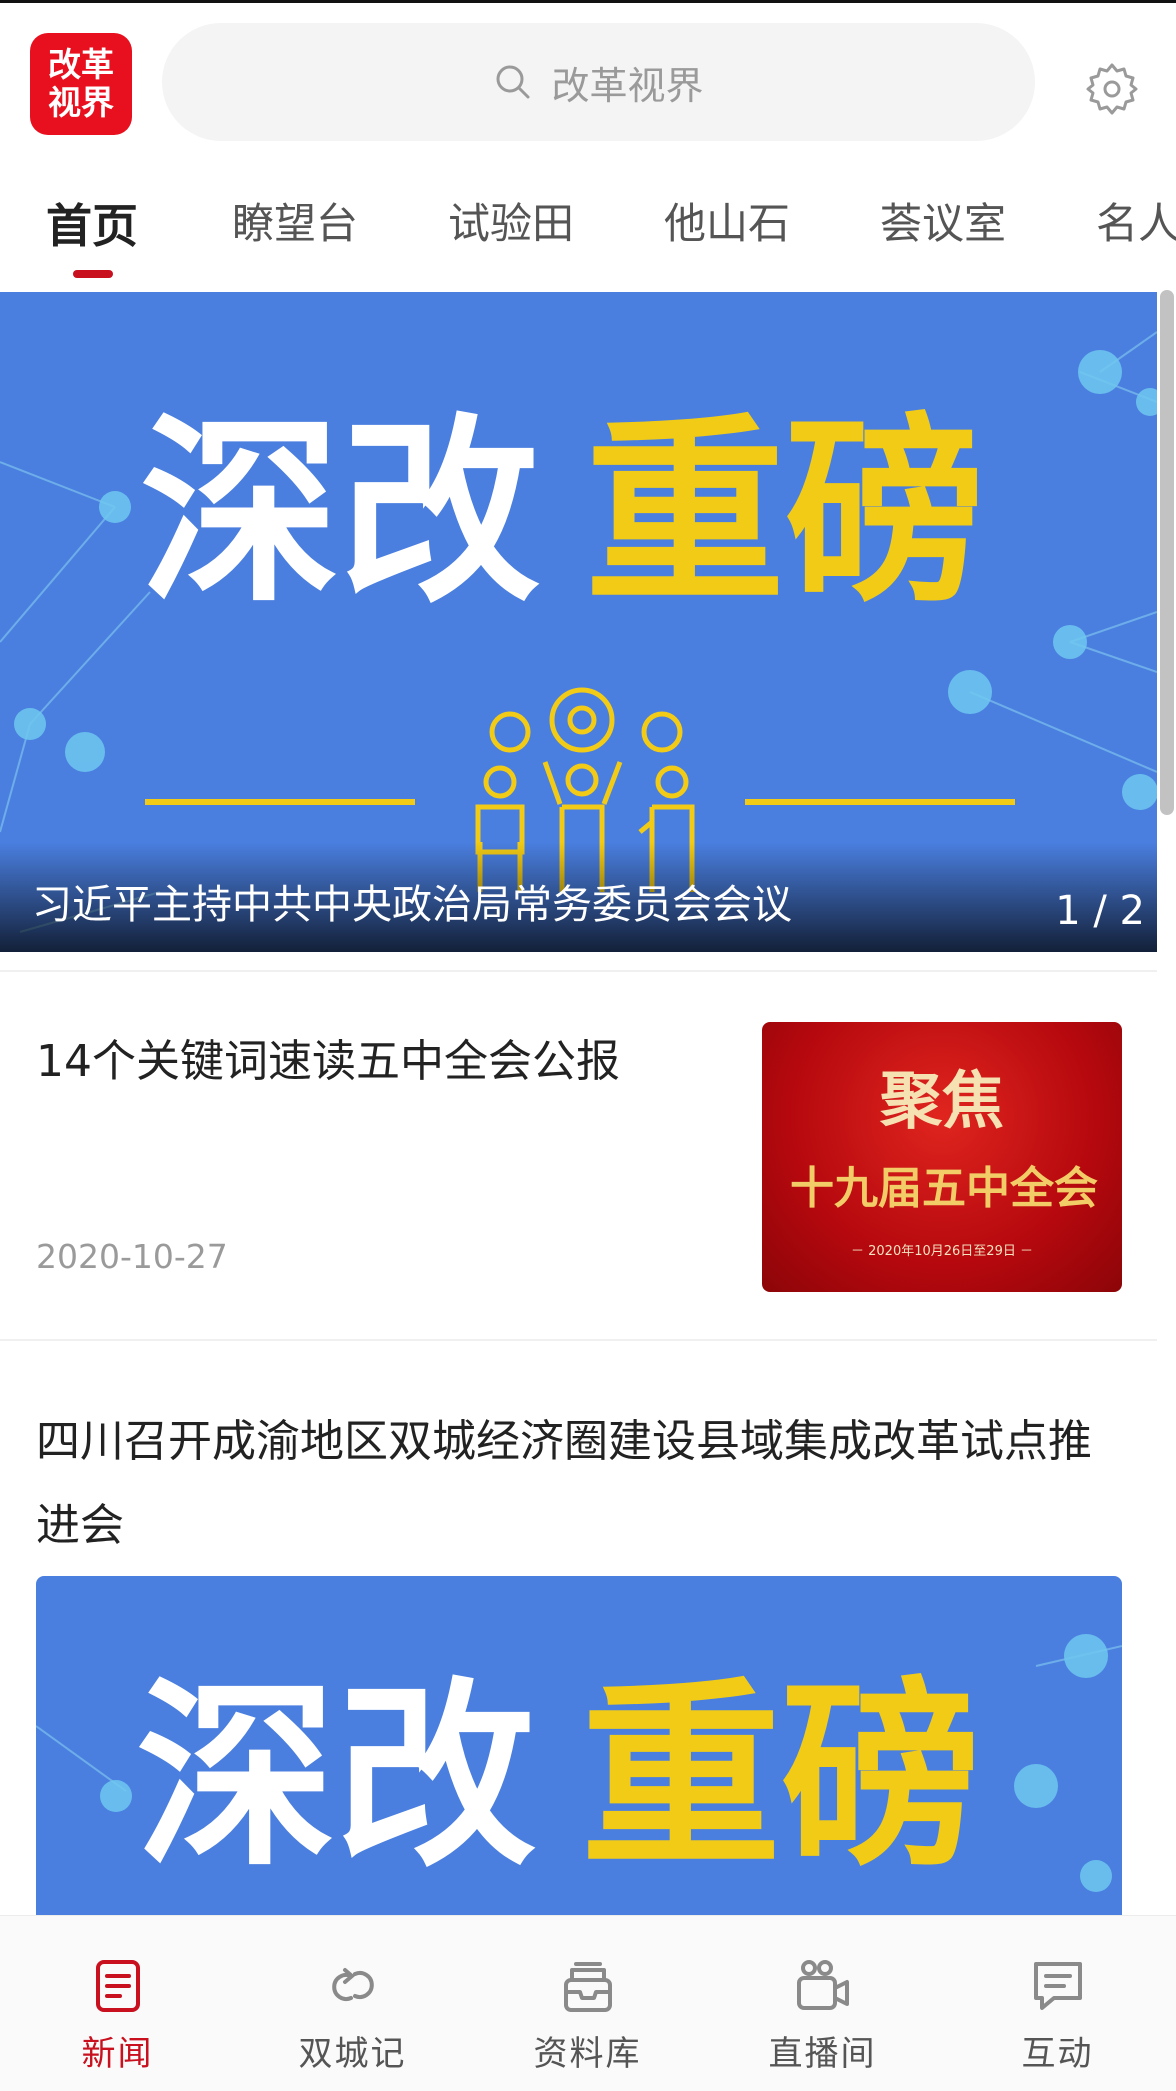  What do you see at coordinates (93, 274) in the screenshot?
I see `active-tab-indicator` at bounding box center [93, 274].